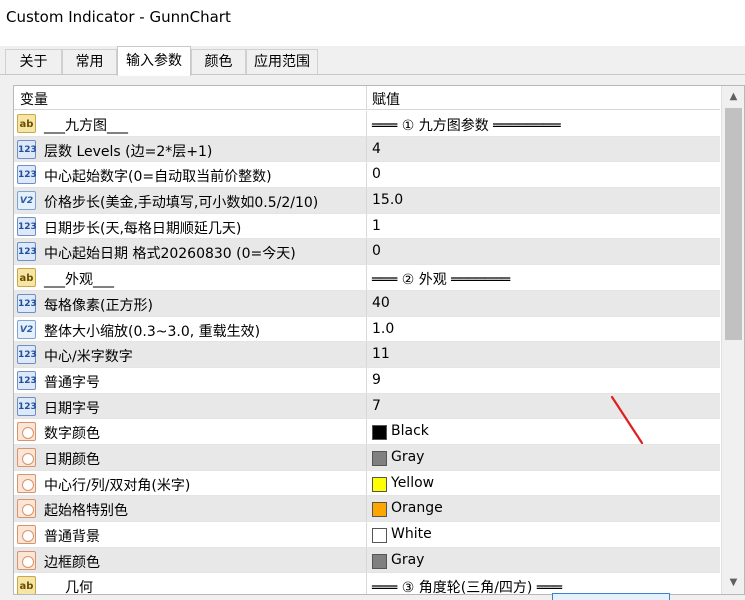 The height and width of the screenshot is (600, 745). Describe the element at coordinates (170, 254) in the screenshot. I see `parameter-name: 中心起始日期 格式20260830 (0=今天)` at that location.